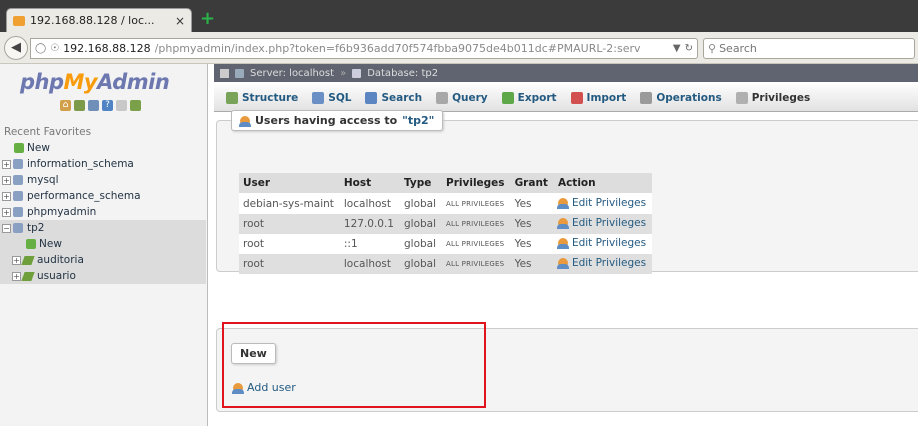  I want to click on logout-icon, so click(79, 105).